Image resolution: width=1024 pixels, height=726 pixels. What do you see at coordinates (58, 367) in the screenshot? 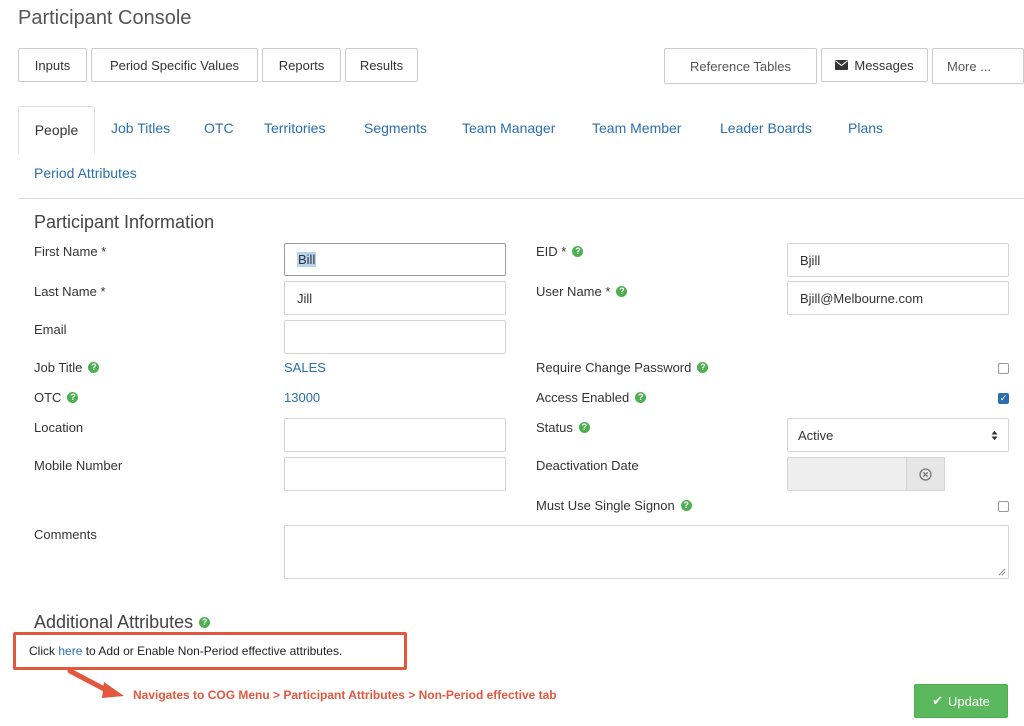
I see `job-title-label-text: Job Title` at bounding box center [58, 367].